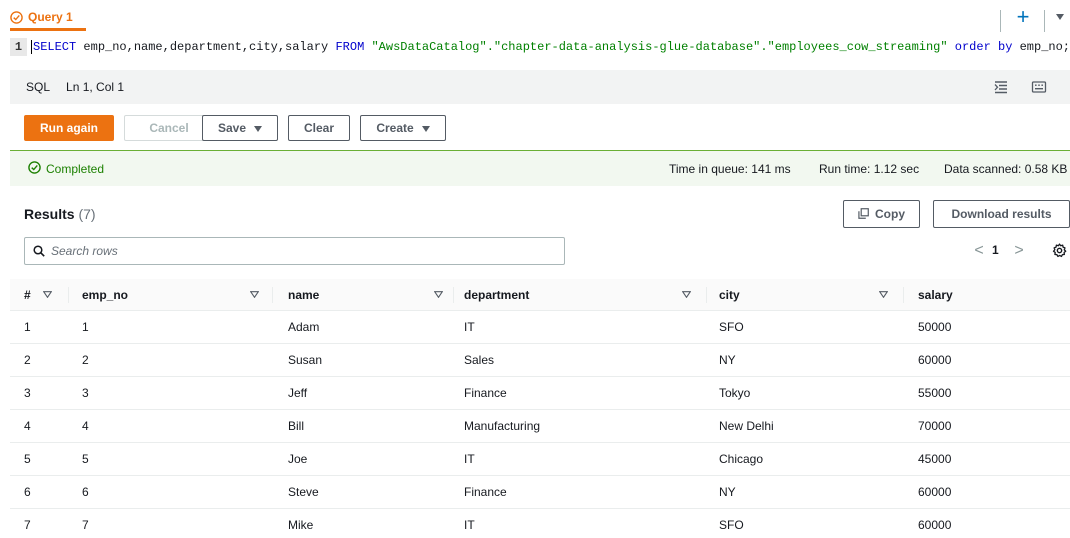 This screenshot has height=538, width=1070. I want to click on table-row: 6 6 Steve Finance NY 60000, so click(540, 492).